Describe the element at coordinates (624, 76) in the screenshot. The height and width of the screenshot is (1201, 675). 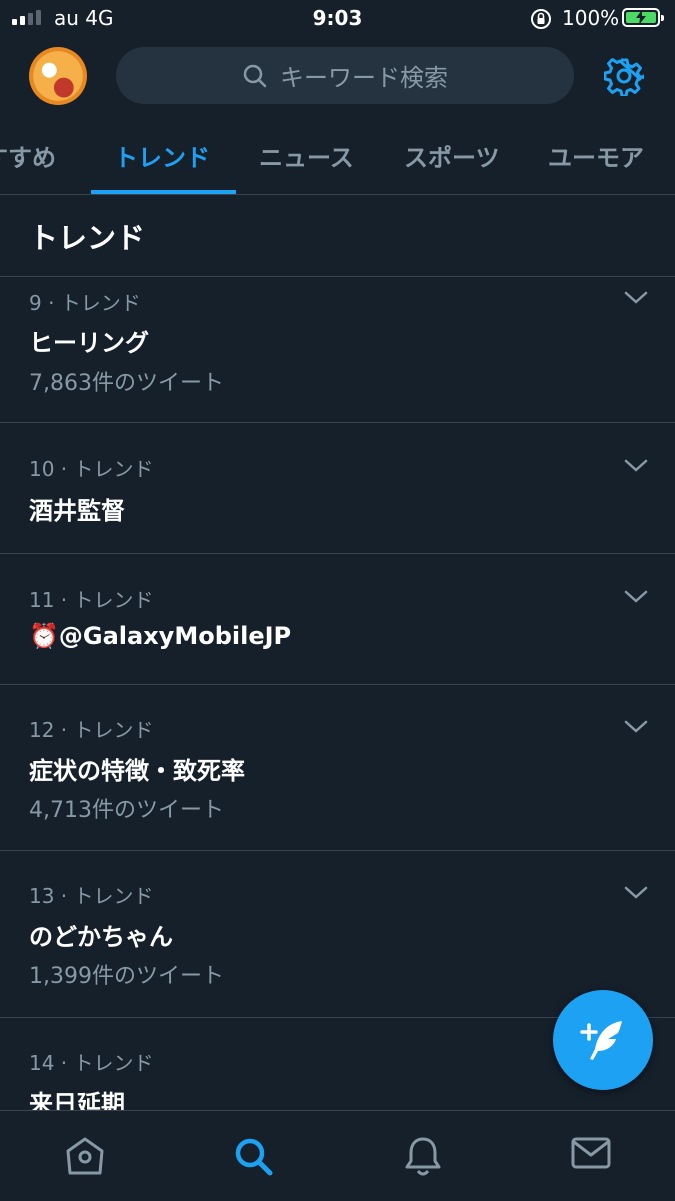
I see `gear-icon` at that location.